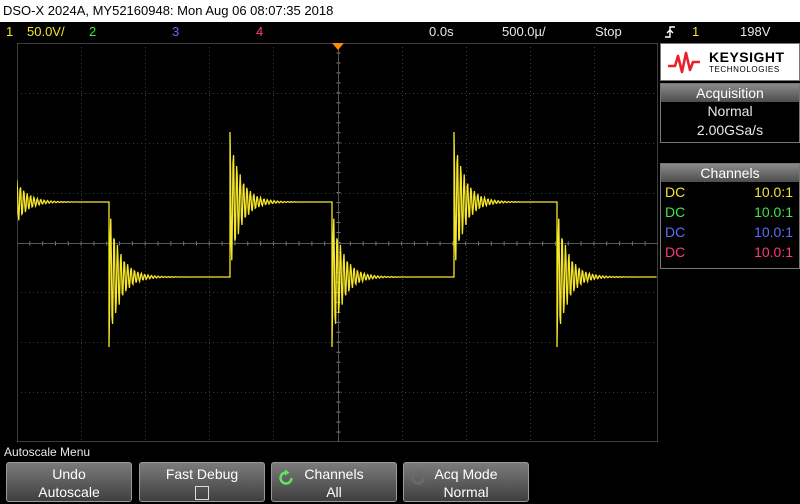  Describe the element at coordinates (608, 32) in the screenshot. I see `run-state: Stop` at that location.